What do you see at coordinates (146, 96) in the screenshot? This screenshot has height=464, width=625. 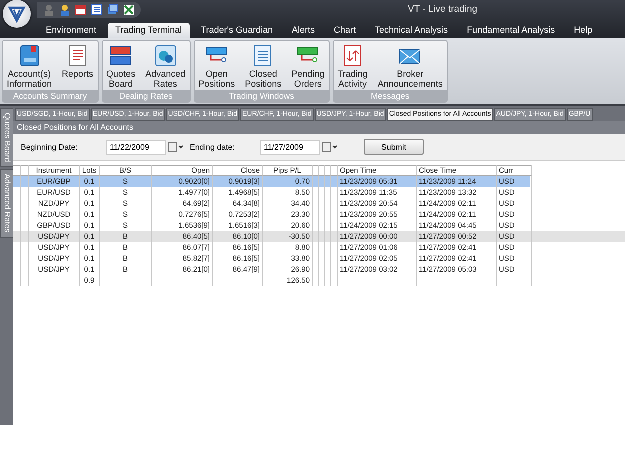 I see `group-label: Dealing Rates` at bounding box center [146, 96].